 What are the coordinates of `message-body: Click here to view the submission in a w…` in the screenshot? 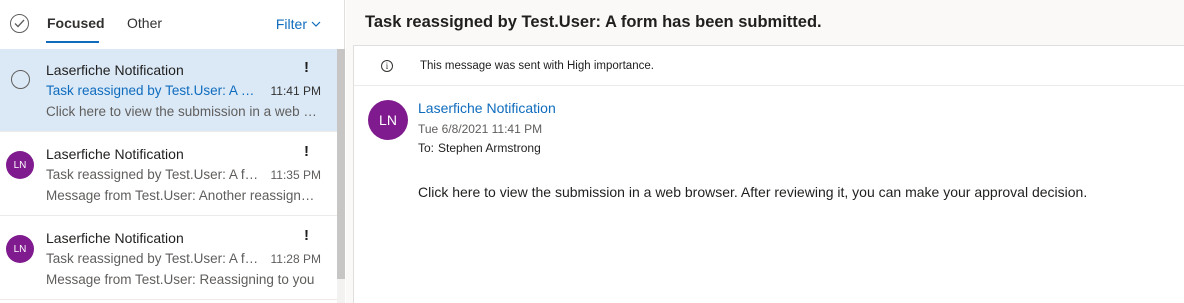 It's located at (753, 192).